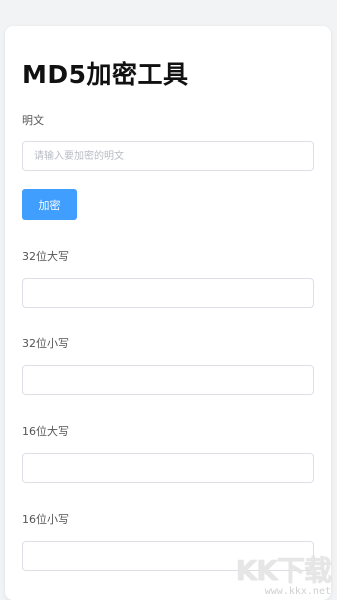 This screenshot has width=337, height=600. I want to click on encrypt-button: 加密, so click(49, 204).